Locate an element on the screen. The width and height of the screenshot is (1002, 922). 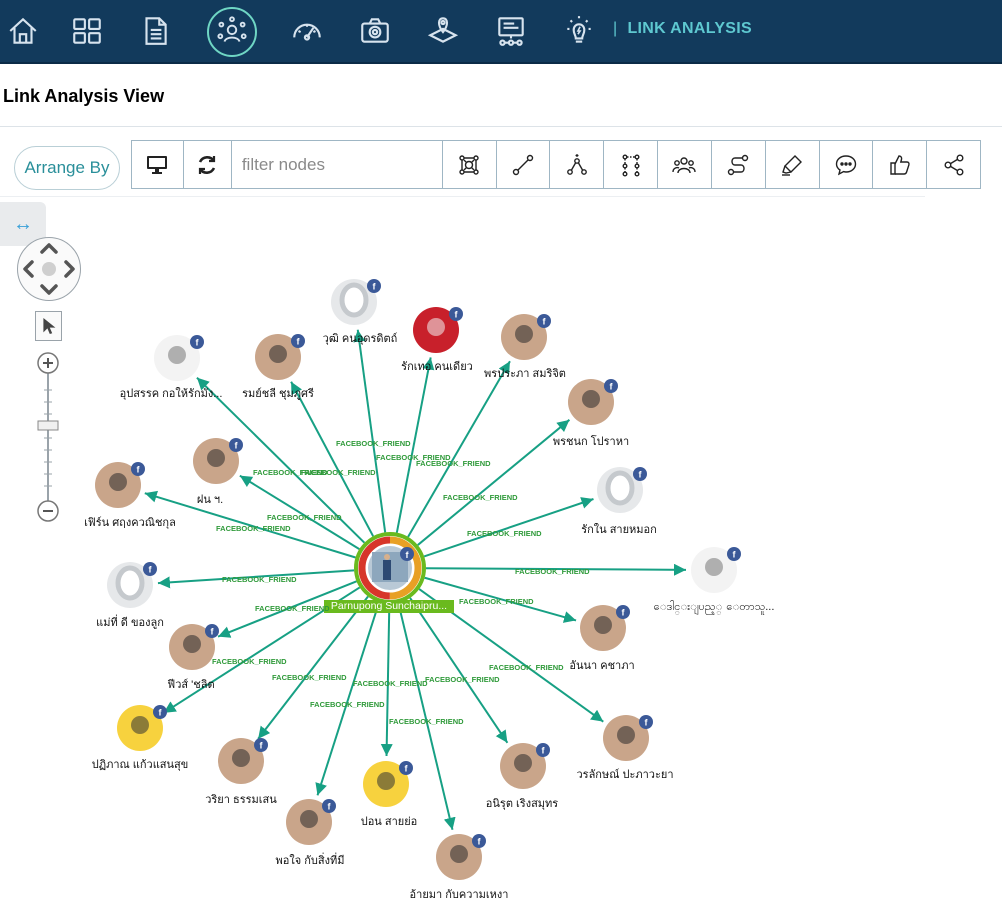
node-label: พรชนก โปราหา is located at coordinates (591, 441).